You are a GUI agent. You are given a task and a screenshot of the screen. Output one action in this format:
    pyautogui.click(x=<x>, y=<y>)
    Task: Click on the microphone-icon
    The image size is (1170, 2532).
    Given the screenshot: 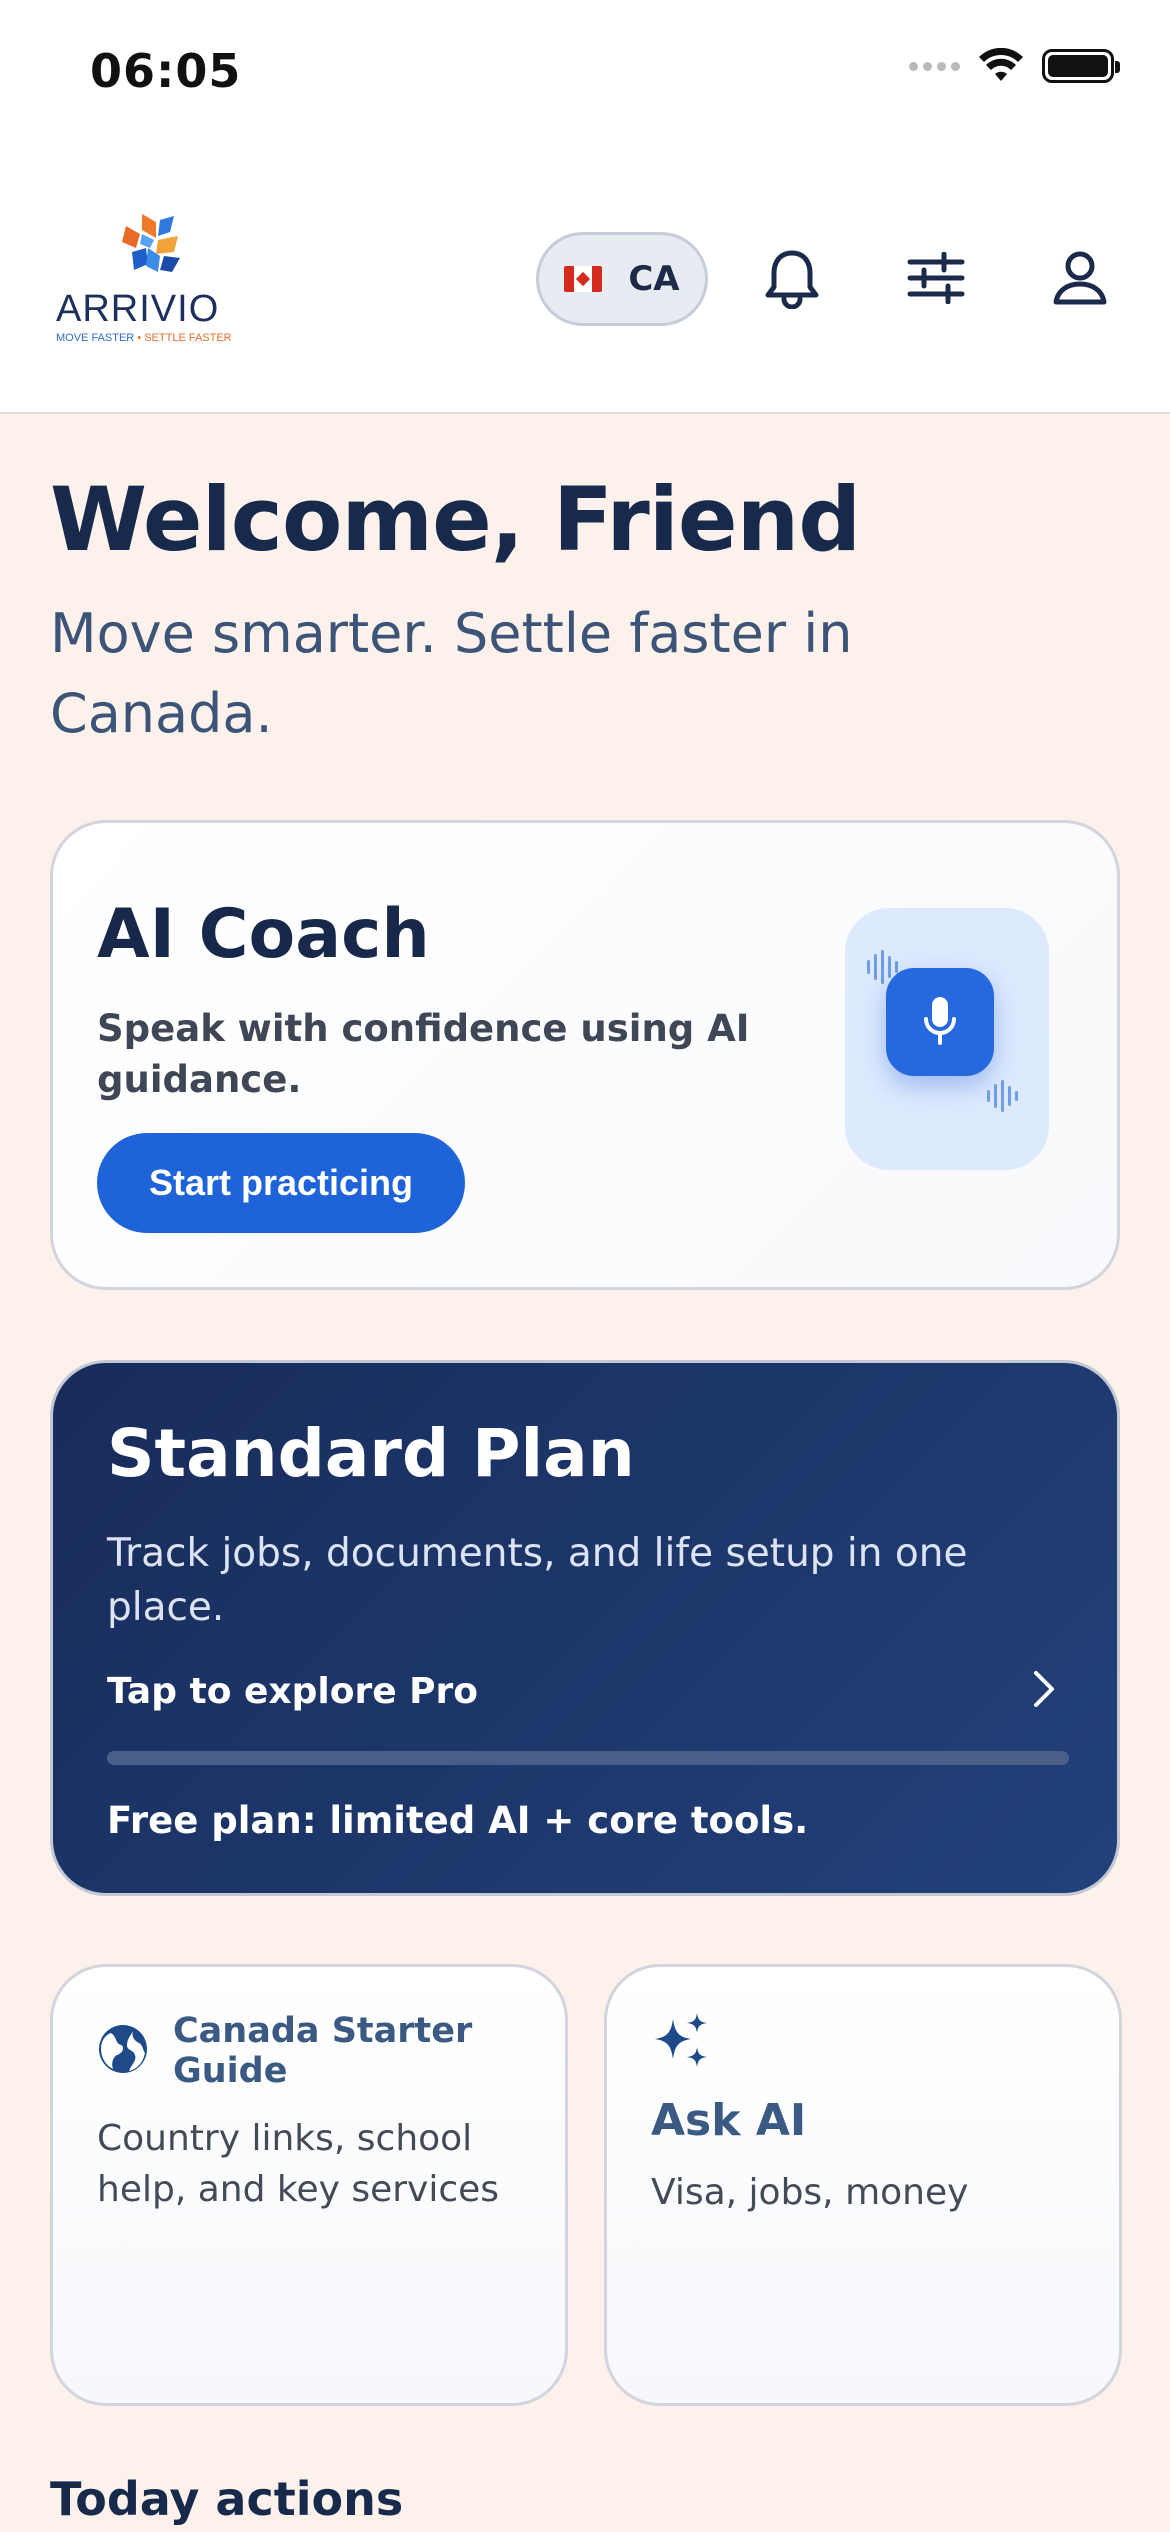 What is the action you would take?
    pyautogui.click(x=940, y=1021)
    